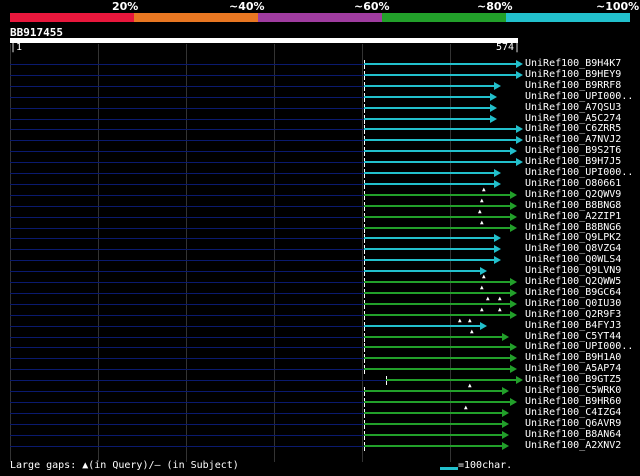 This screenshot has height=476, width=640. What do you see at coordinates (573, 216) in the screenshot?
I see `hit-label: UniRef100_A2ZIP1` at bounding box center [573, 216].